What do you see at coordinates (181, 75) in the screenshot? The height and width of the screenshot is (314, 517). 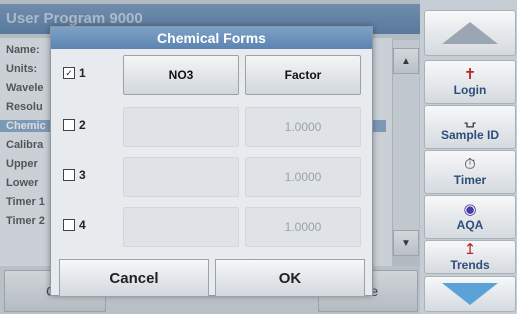 I see `form-button-1: NO3` at bounding box center [181, 75].